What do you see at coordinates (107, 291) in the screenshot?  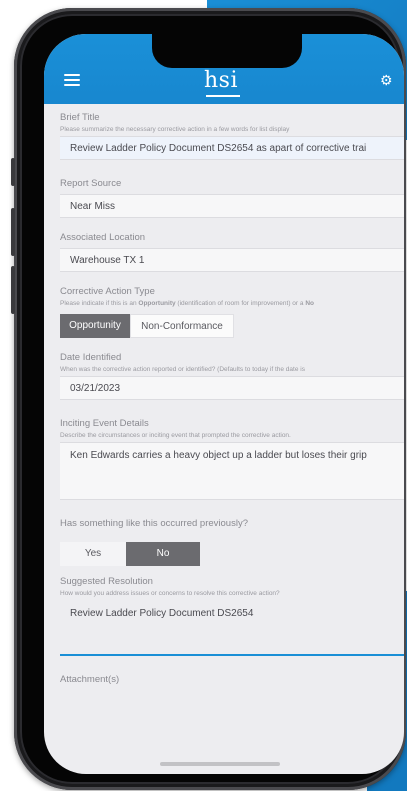 I see `corrective-action-type-label: Corrective Action Type` at bounding box center [107, 291].